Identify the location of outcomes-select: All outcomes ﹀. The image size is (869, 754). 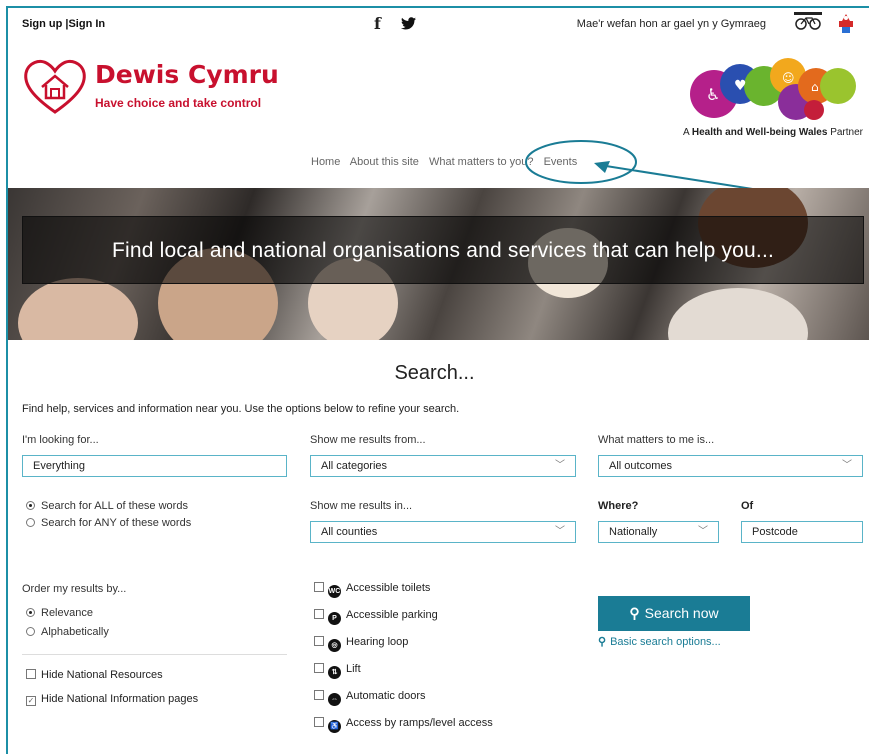
(730, 466).